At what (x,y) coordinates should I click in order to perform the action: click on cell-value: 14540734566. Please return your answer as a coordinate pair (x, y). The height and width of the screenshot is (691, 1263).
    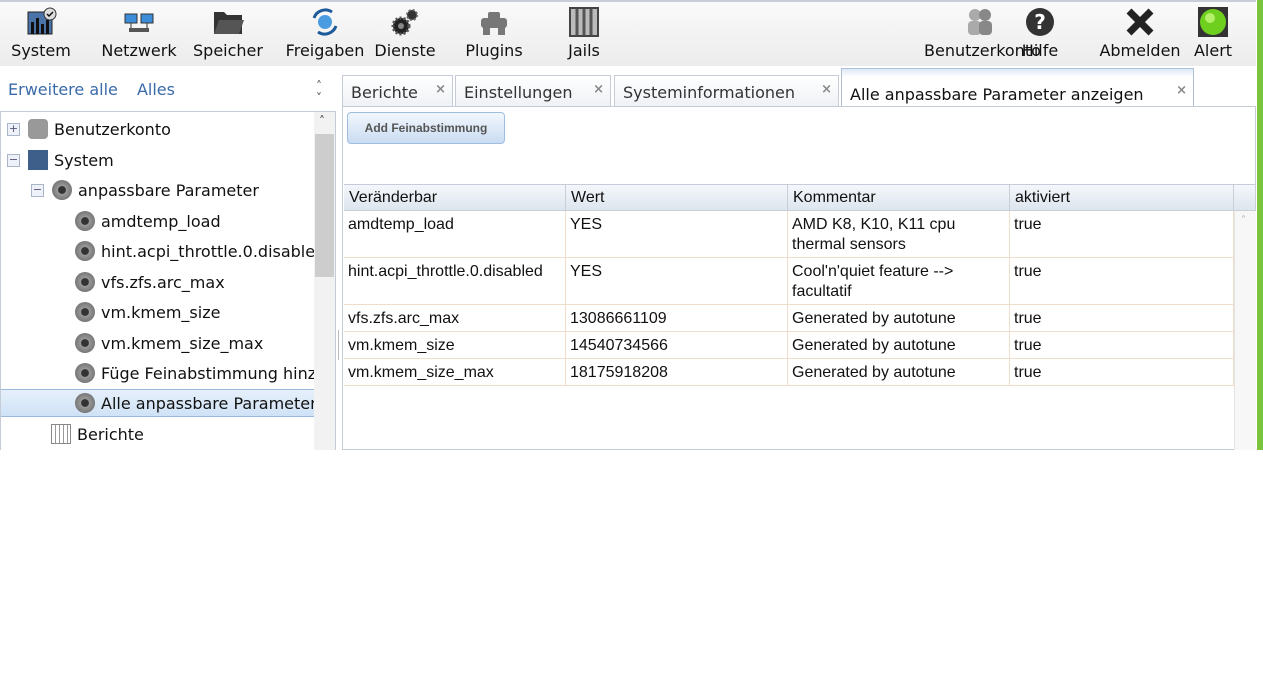
    Looking at the image, I should click on (677, 345).